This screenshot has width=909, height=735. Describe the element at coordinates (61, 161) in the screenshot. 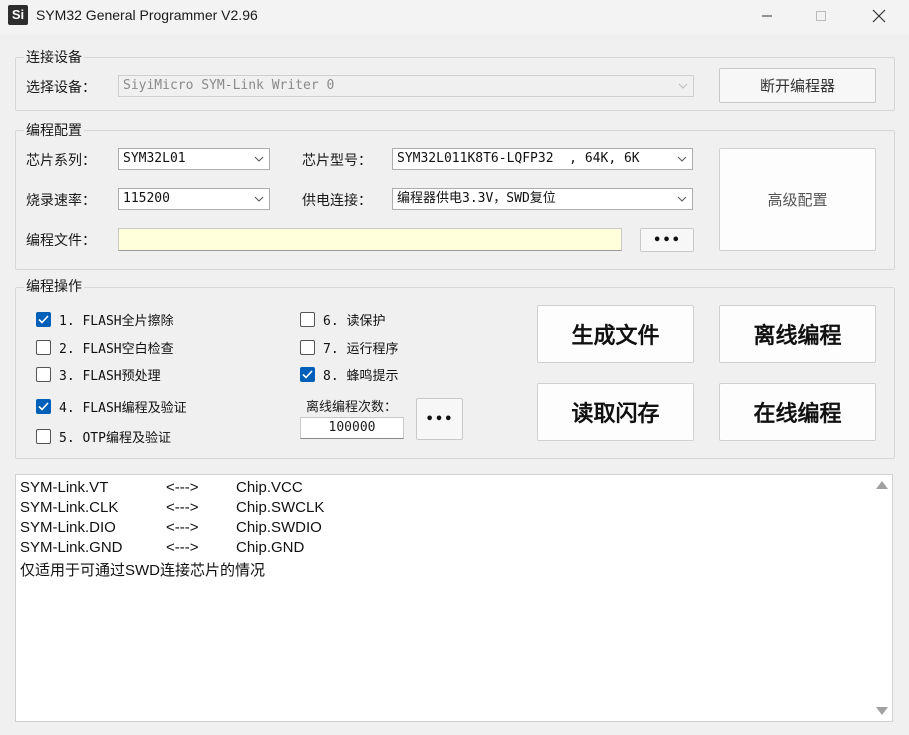

I see `chip-series-label: 芯片系列：` at that location.